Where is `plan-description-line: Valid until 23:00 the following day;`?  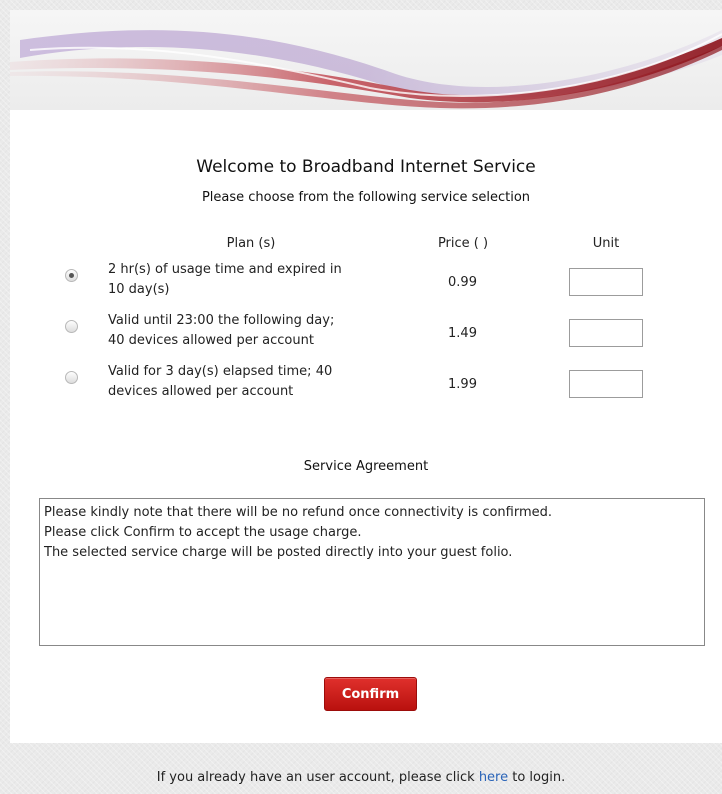
plan-description-line: Valid until 23:00 the following day; is located at coordinates (221, 320).